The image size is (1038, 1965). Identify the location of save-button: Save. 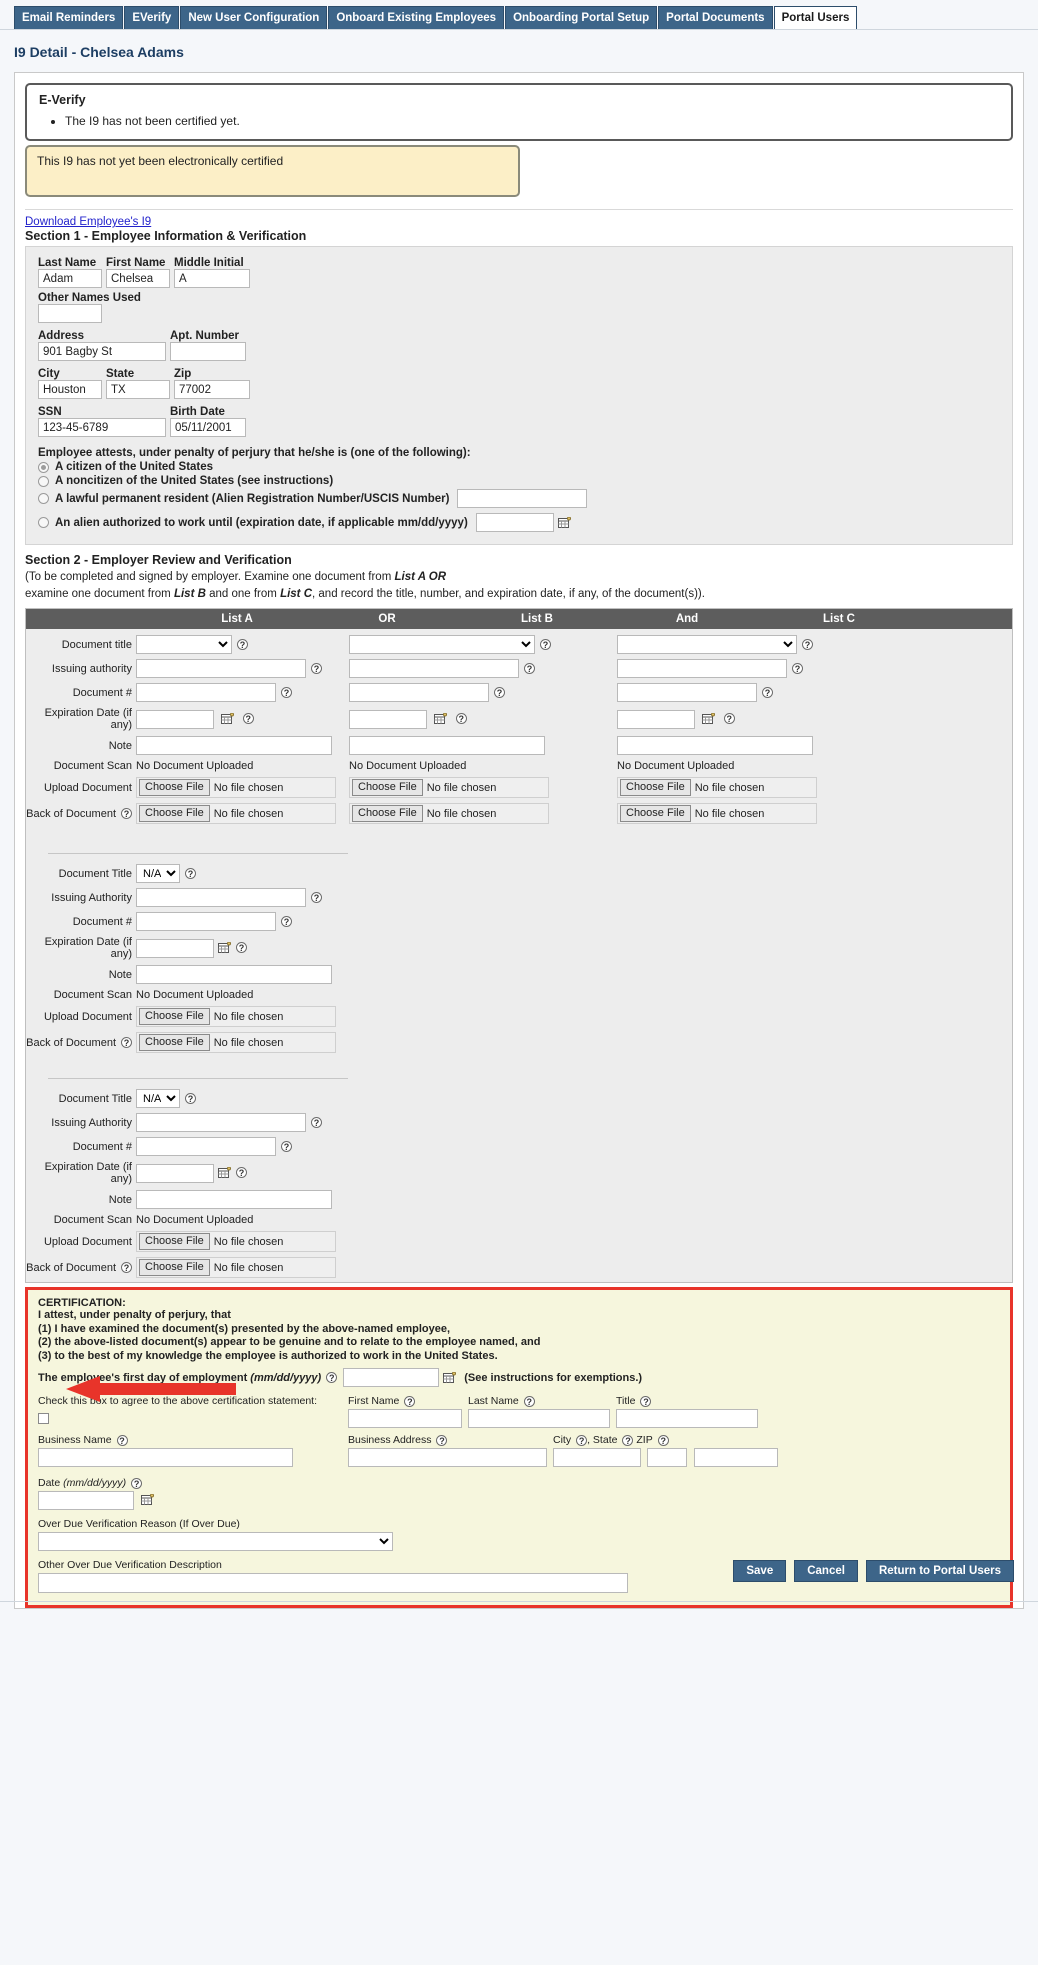
(760, 1571).